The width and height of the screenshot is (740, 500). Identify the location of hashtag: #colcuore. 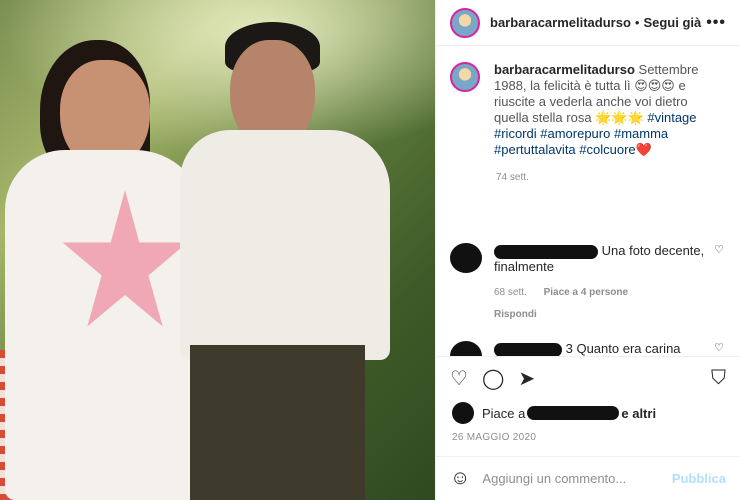
(607, 149).